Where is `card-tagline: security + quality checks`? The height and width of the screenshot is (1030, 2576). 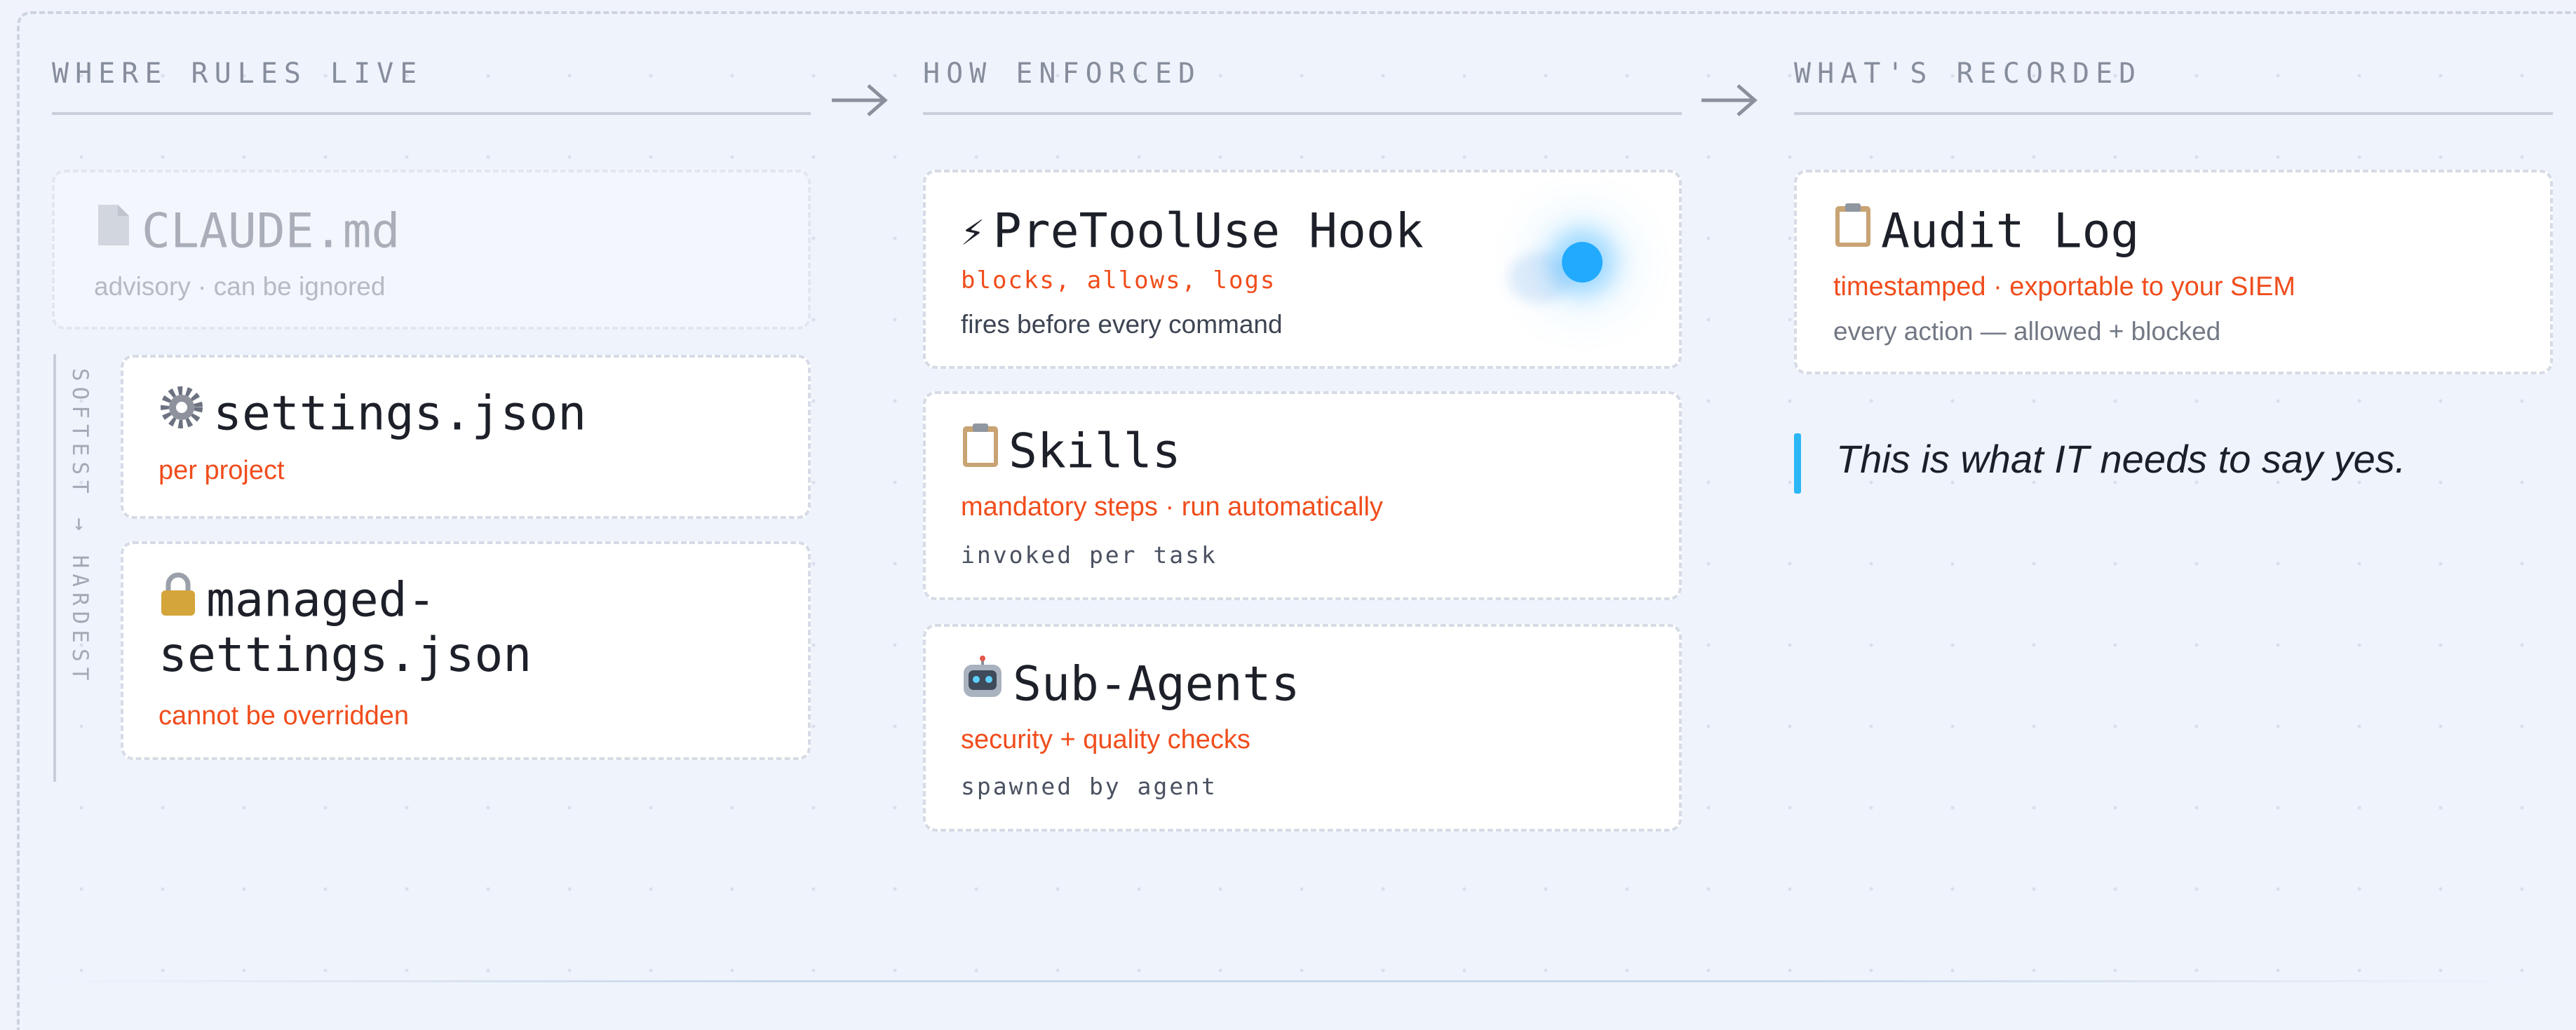
card-tagline: security + quality checks is located at coordinates (1105, 739).